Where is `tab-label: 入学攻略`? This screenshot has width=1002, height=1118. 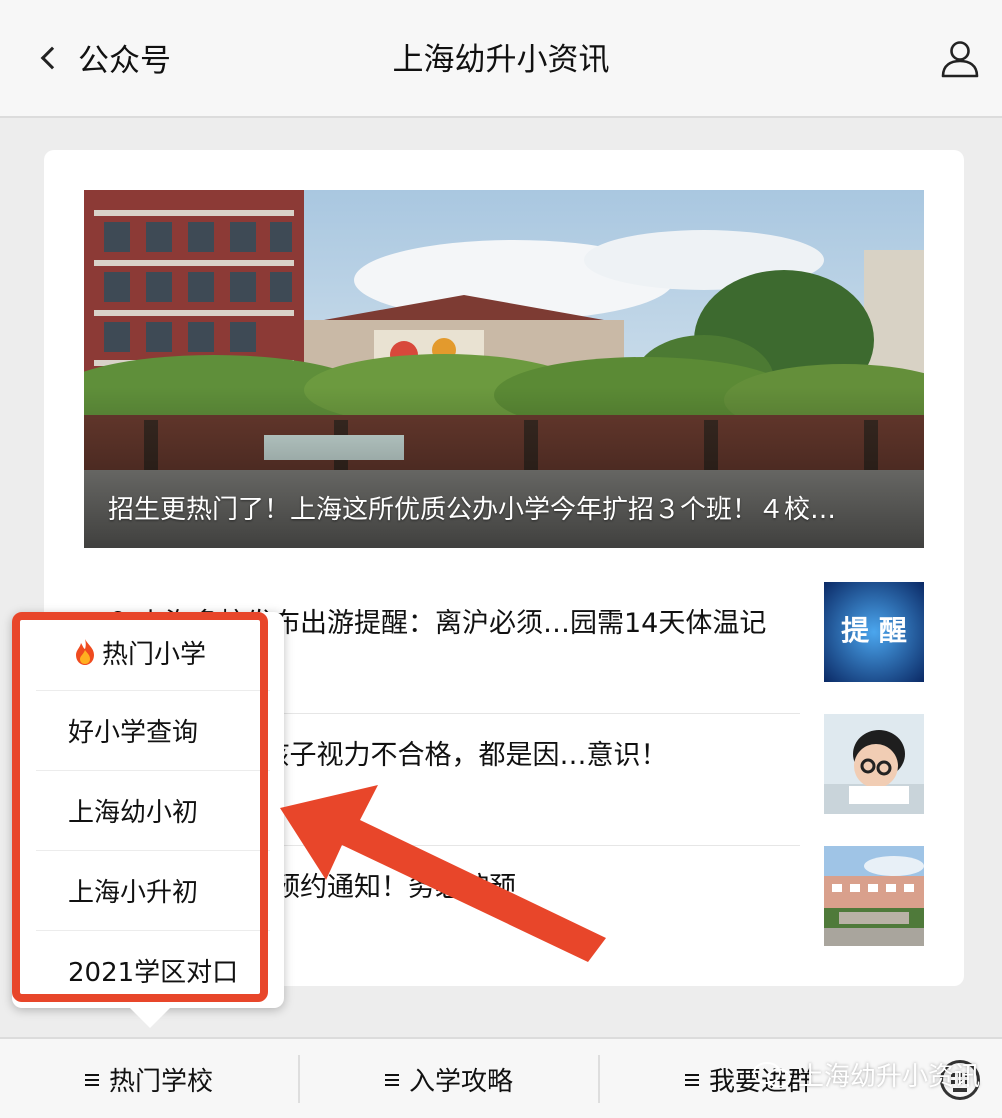
tab-label: 入学攻略 is located at coordinates (460, 1082).